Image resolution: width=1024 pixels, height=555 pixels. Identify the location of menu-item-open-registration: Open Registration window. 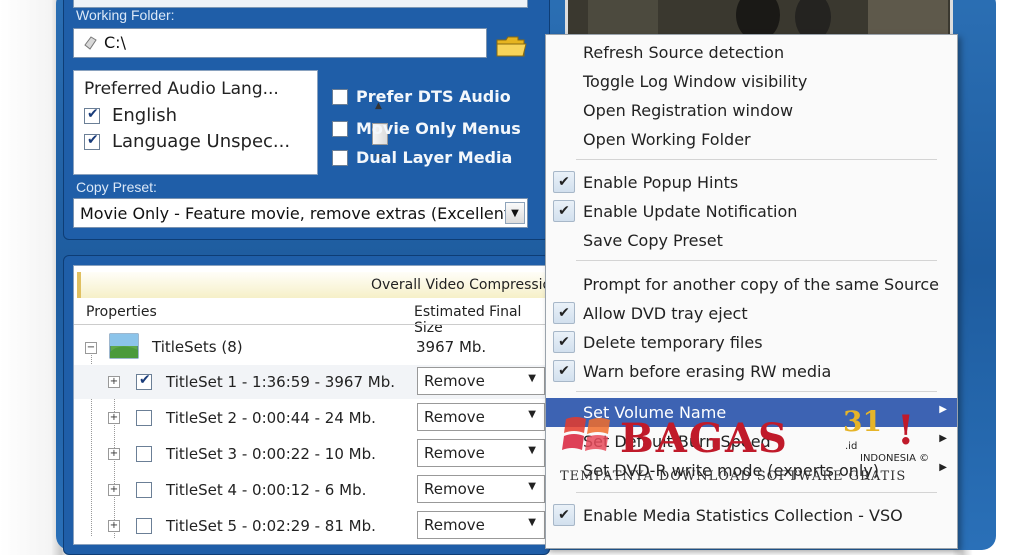
(751, 110).